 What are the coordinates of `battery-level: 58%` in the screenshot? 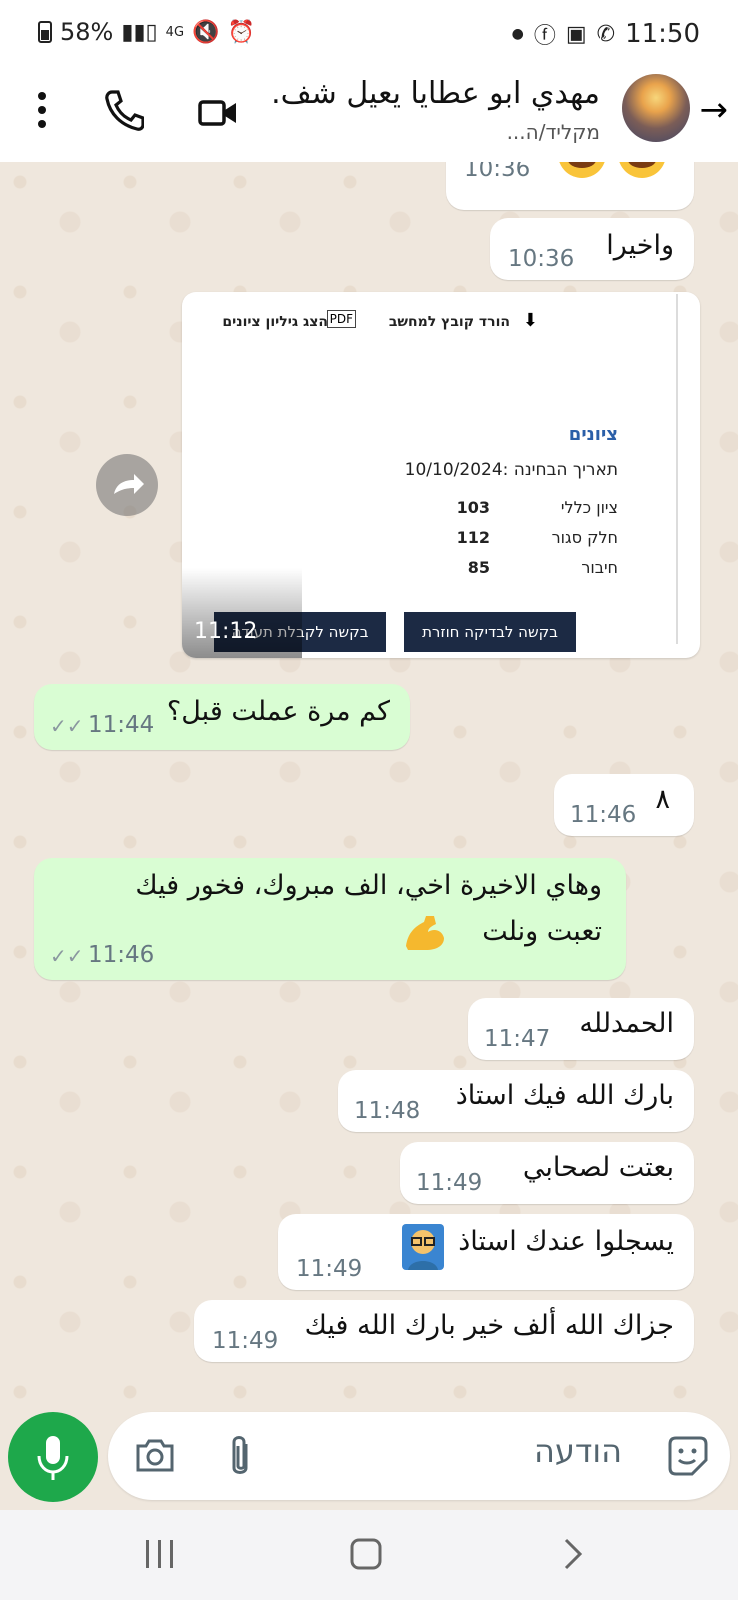 It's located at (87, 32).